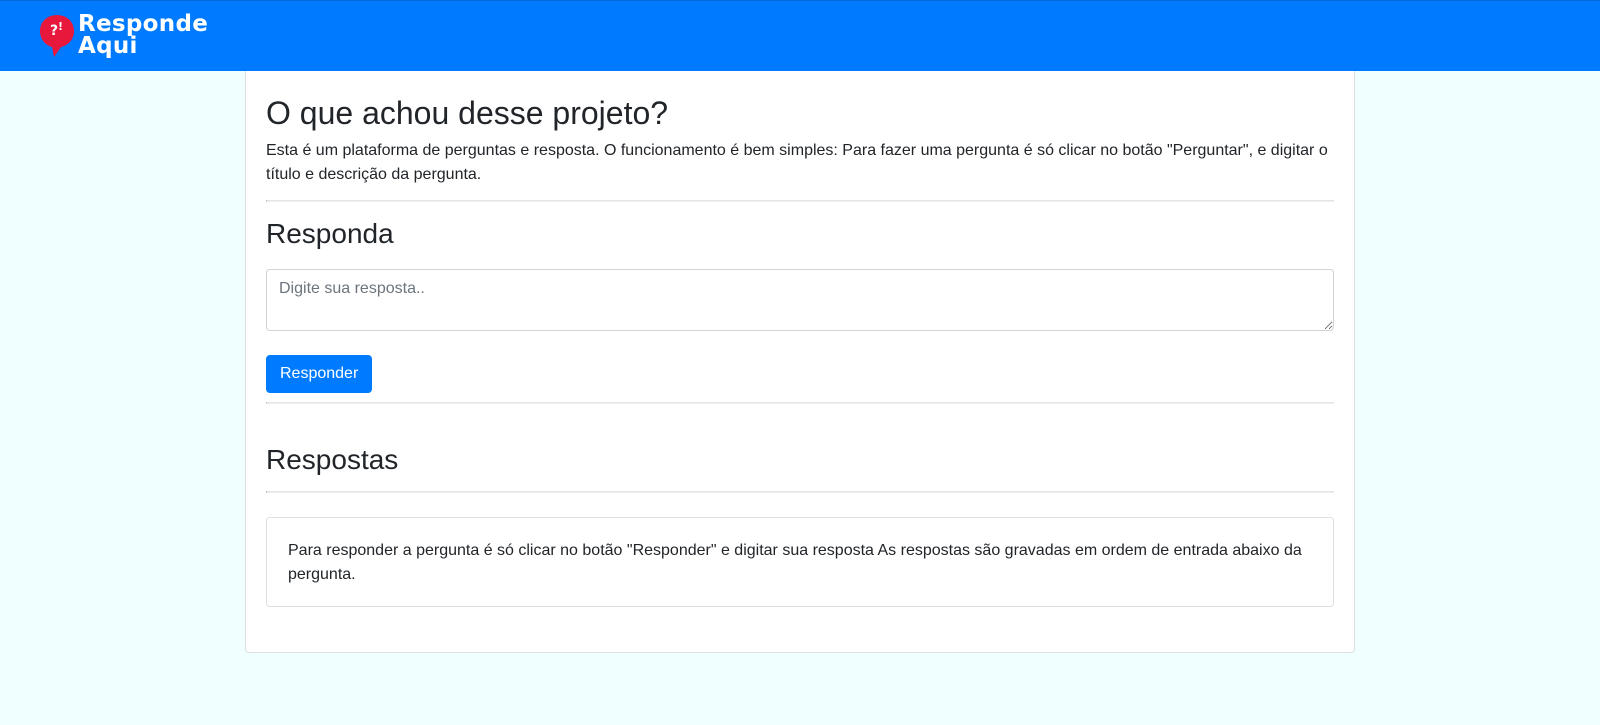  Describe the element at coordinates (467, 113) in the screenshot. I see `question-title: O que achou desse projeto?` at that location.